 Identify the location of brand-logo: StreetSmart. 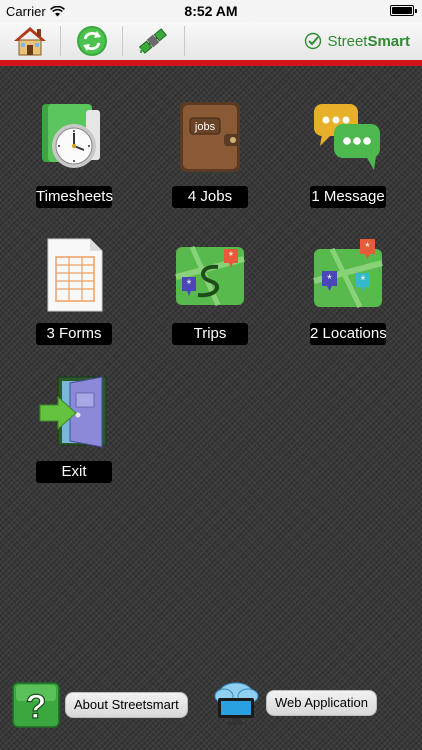
(357, 41).